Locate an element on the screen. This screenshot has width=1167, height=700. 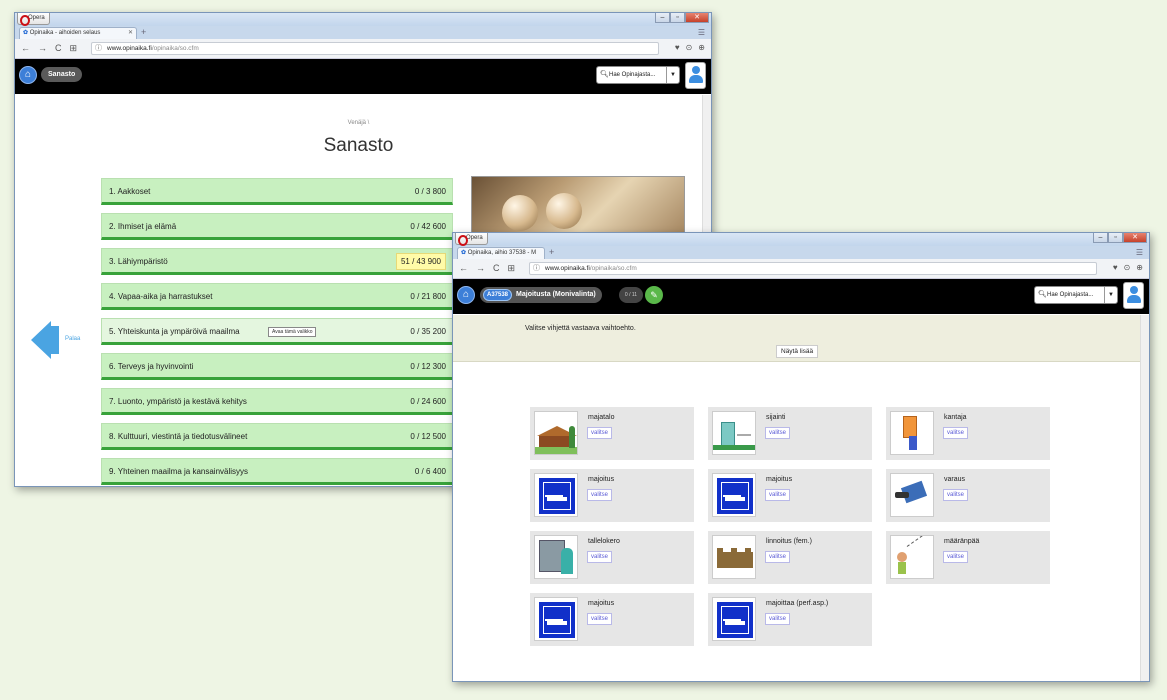
search-icon: 🔍︎ is located at coordinates (604, 74).